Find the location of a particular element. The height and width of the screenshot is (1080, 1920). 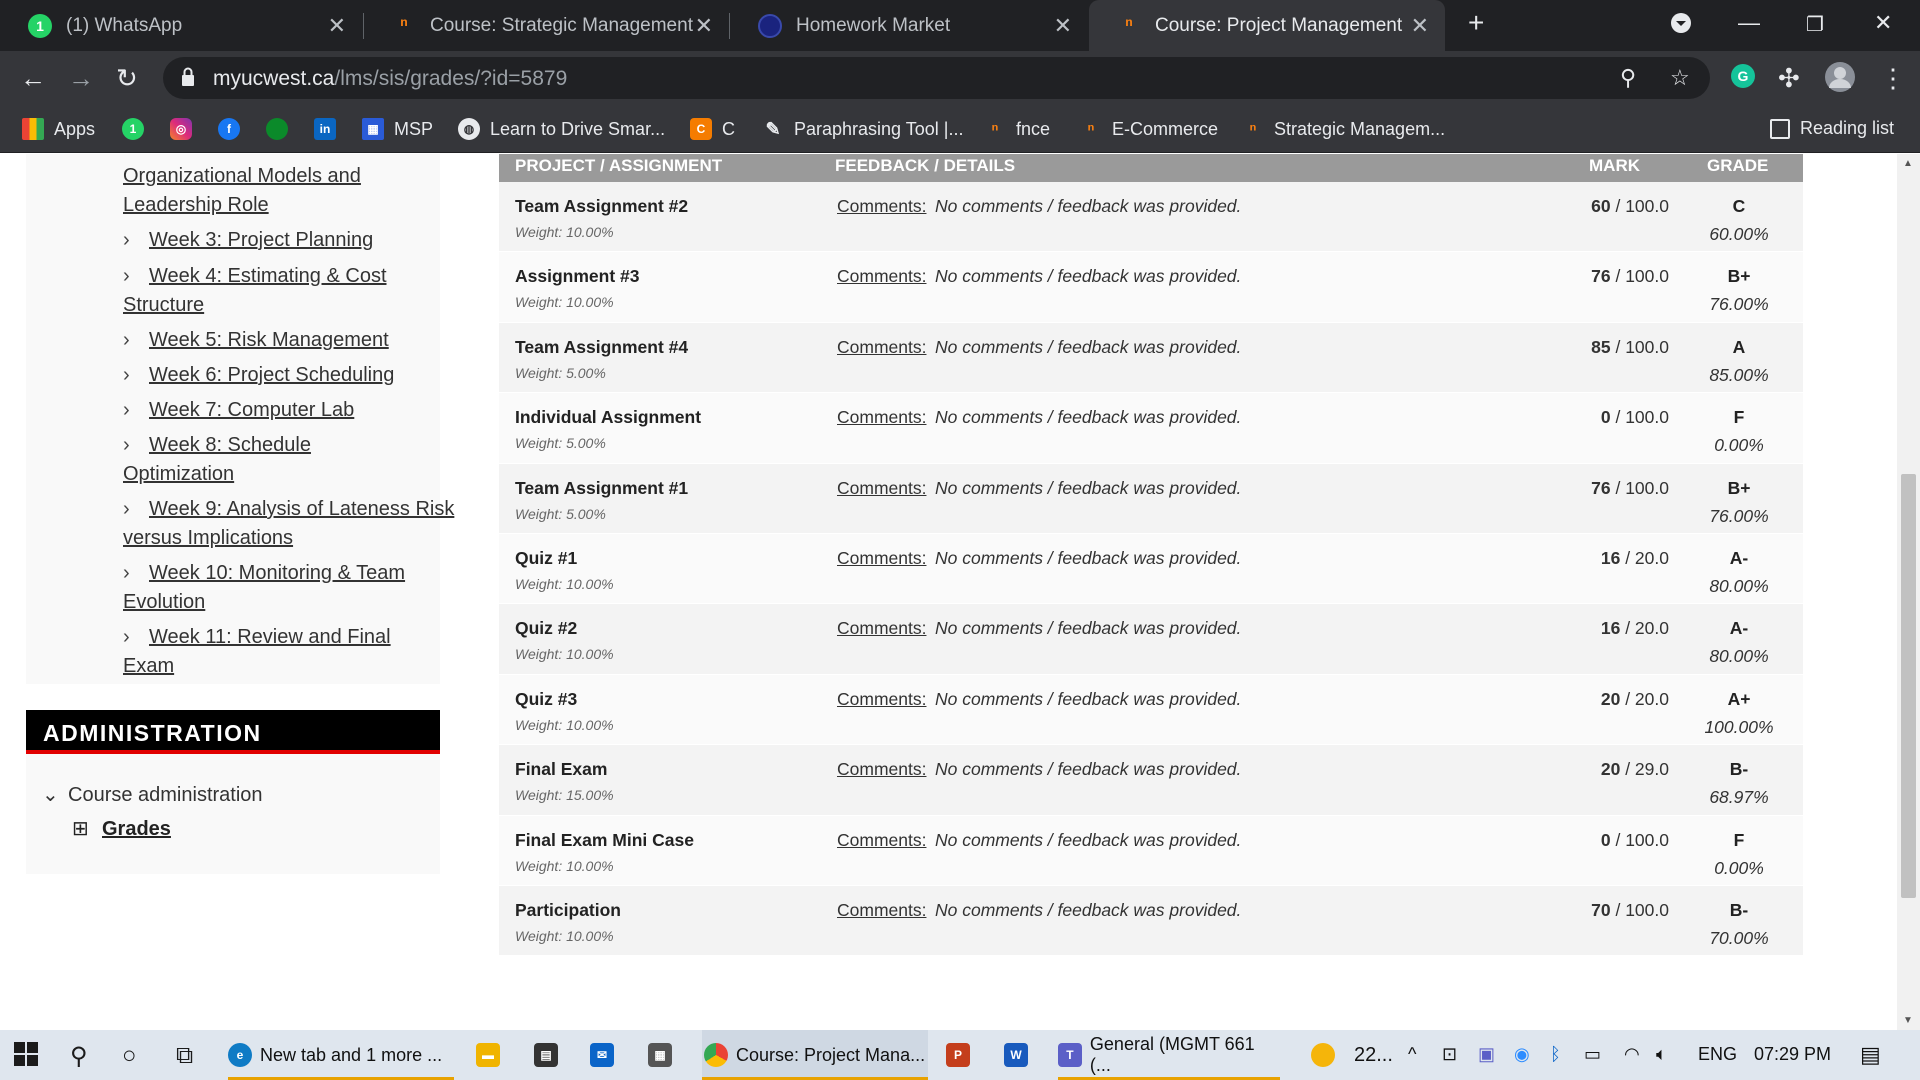

grammarly-icon: G is located at coordinates (1743, 79).